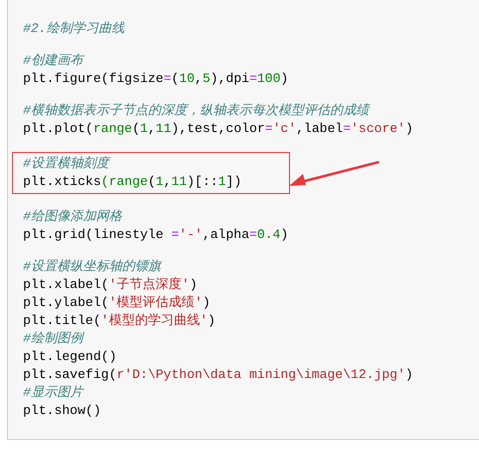 The width and height of the screenshot is (479, 451). Describe the element at coordinates (72, 217) in the screenshot. I see `code-comment: #给图像添加网格` at that location.